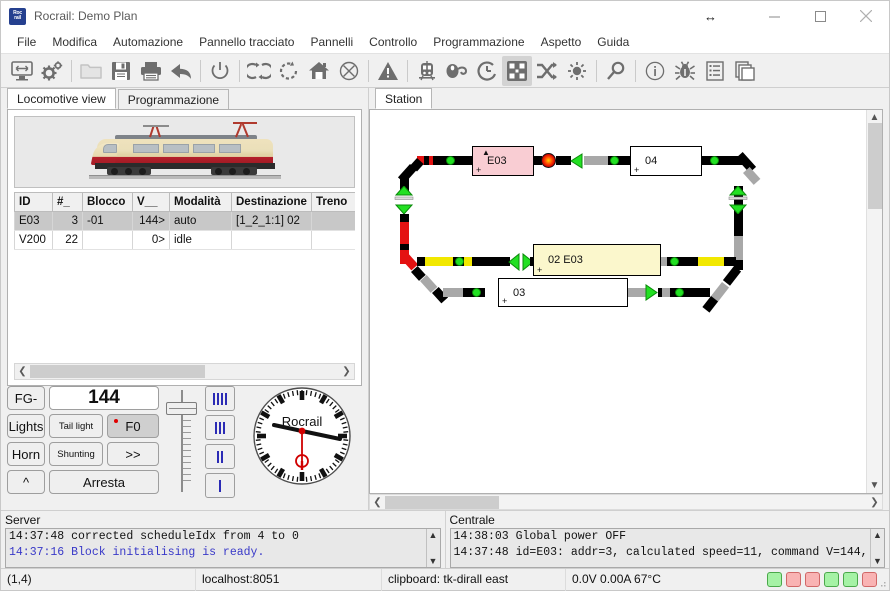 The image size is (890, 591). Describe the element at coordinates (388, 71) in the screenshot. I see `warning-icon` at that location.